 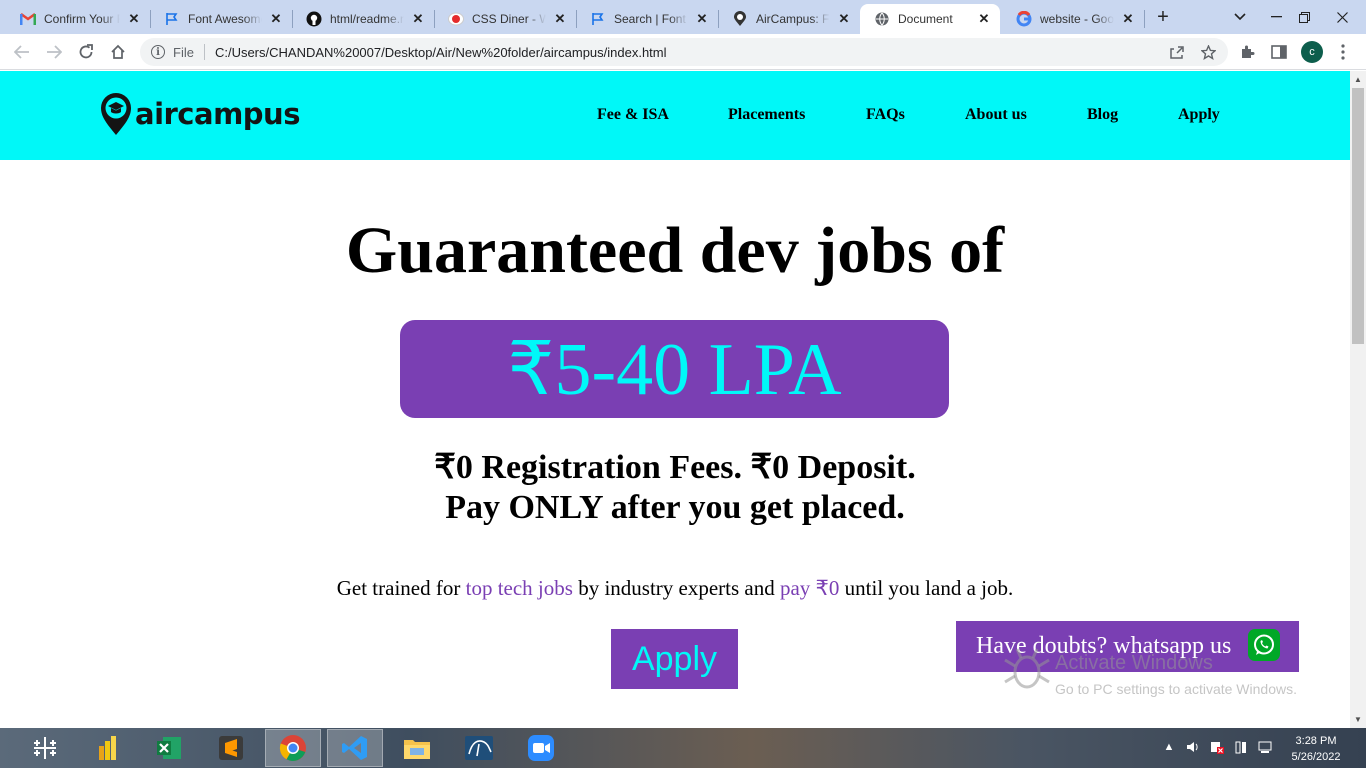 I want to click on taskbar-power-bi, so click(x=107, y=748).